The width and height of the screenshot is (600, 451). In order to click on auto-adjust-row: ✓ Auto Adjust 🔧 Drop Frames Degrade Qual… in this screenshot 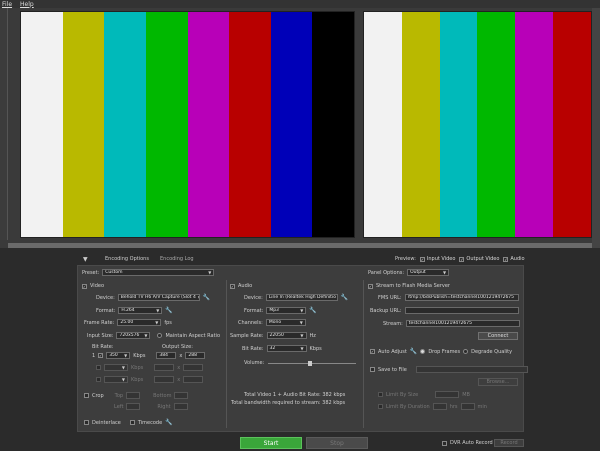, I will do `click(441, 351)`.